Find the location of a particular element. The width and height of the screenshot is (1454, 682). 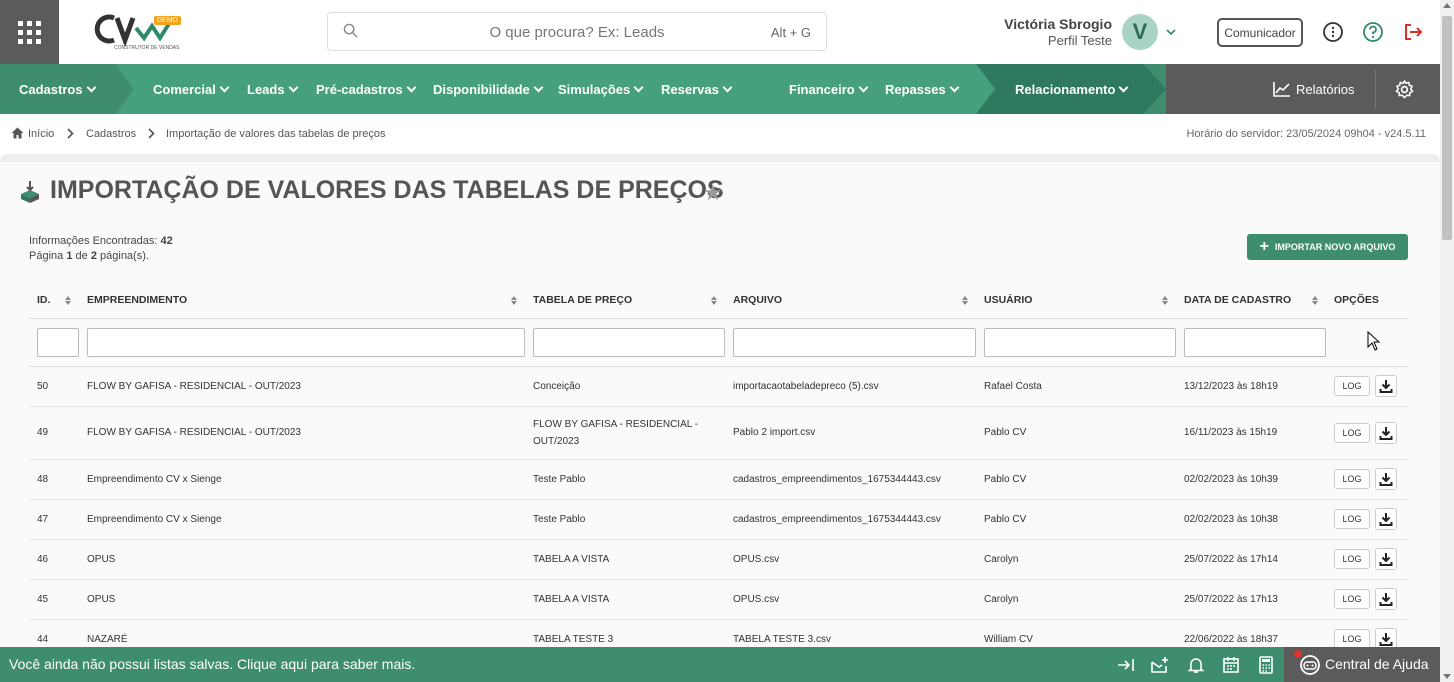

cell-id: 50 is located at coordinates (54, 386).